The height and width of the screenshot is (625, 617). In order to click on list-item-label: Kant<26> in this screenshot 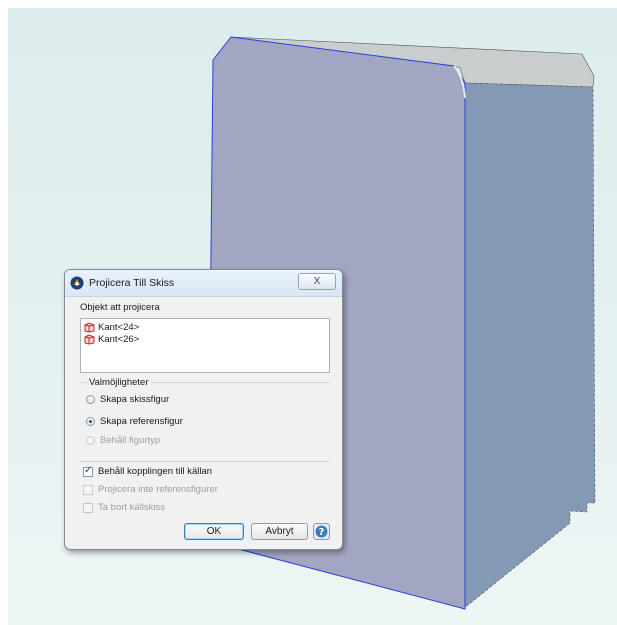, I will do `click(119, 339)`.